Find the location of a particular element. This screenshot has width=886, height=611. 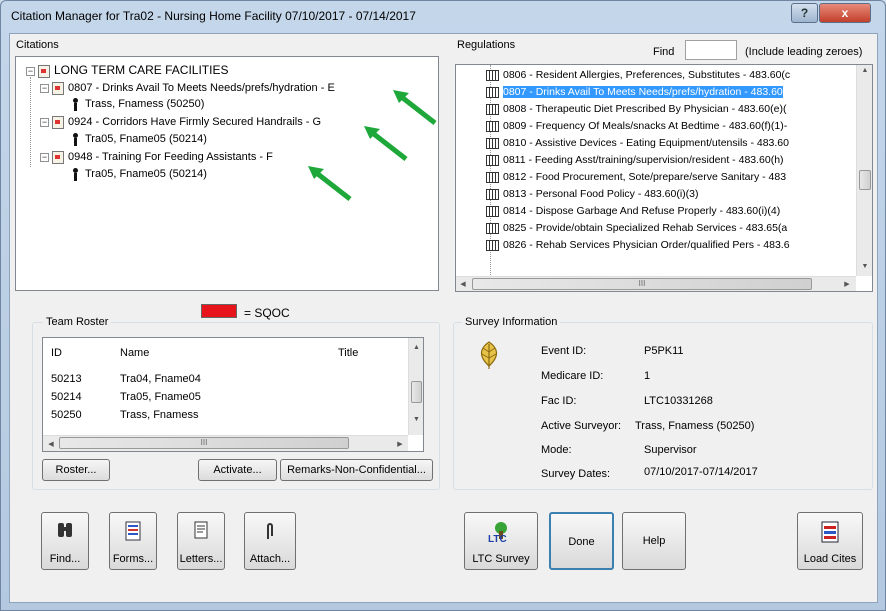

roster-hscroll: ◀ III ▶ is located at coordinates (225, 443).